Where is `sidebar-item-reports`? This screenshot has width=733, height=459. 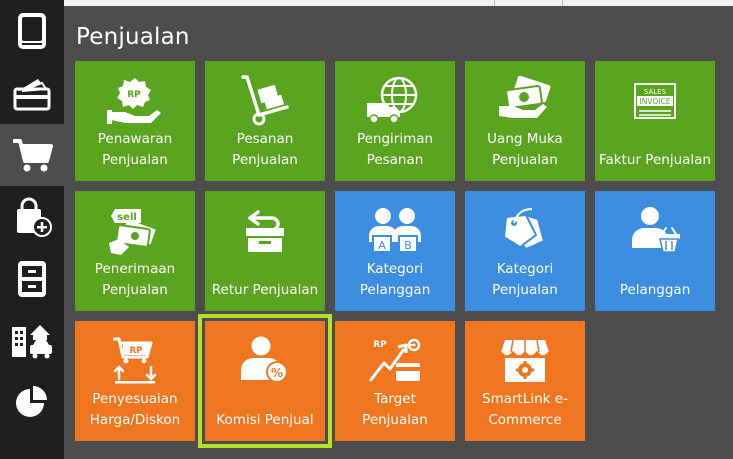
sidebar-item-reports is located at coordinates (32, 403).